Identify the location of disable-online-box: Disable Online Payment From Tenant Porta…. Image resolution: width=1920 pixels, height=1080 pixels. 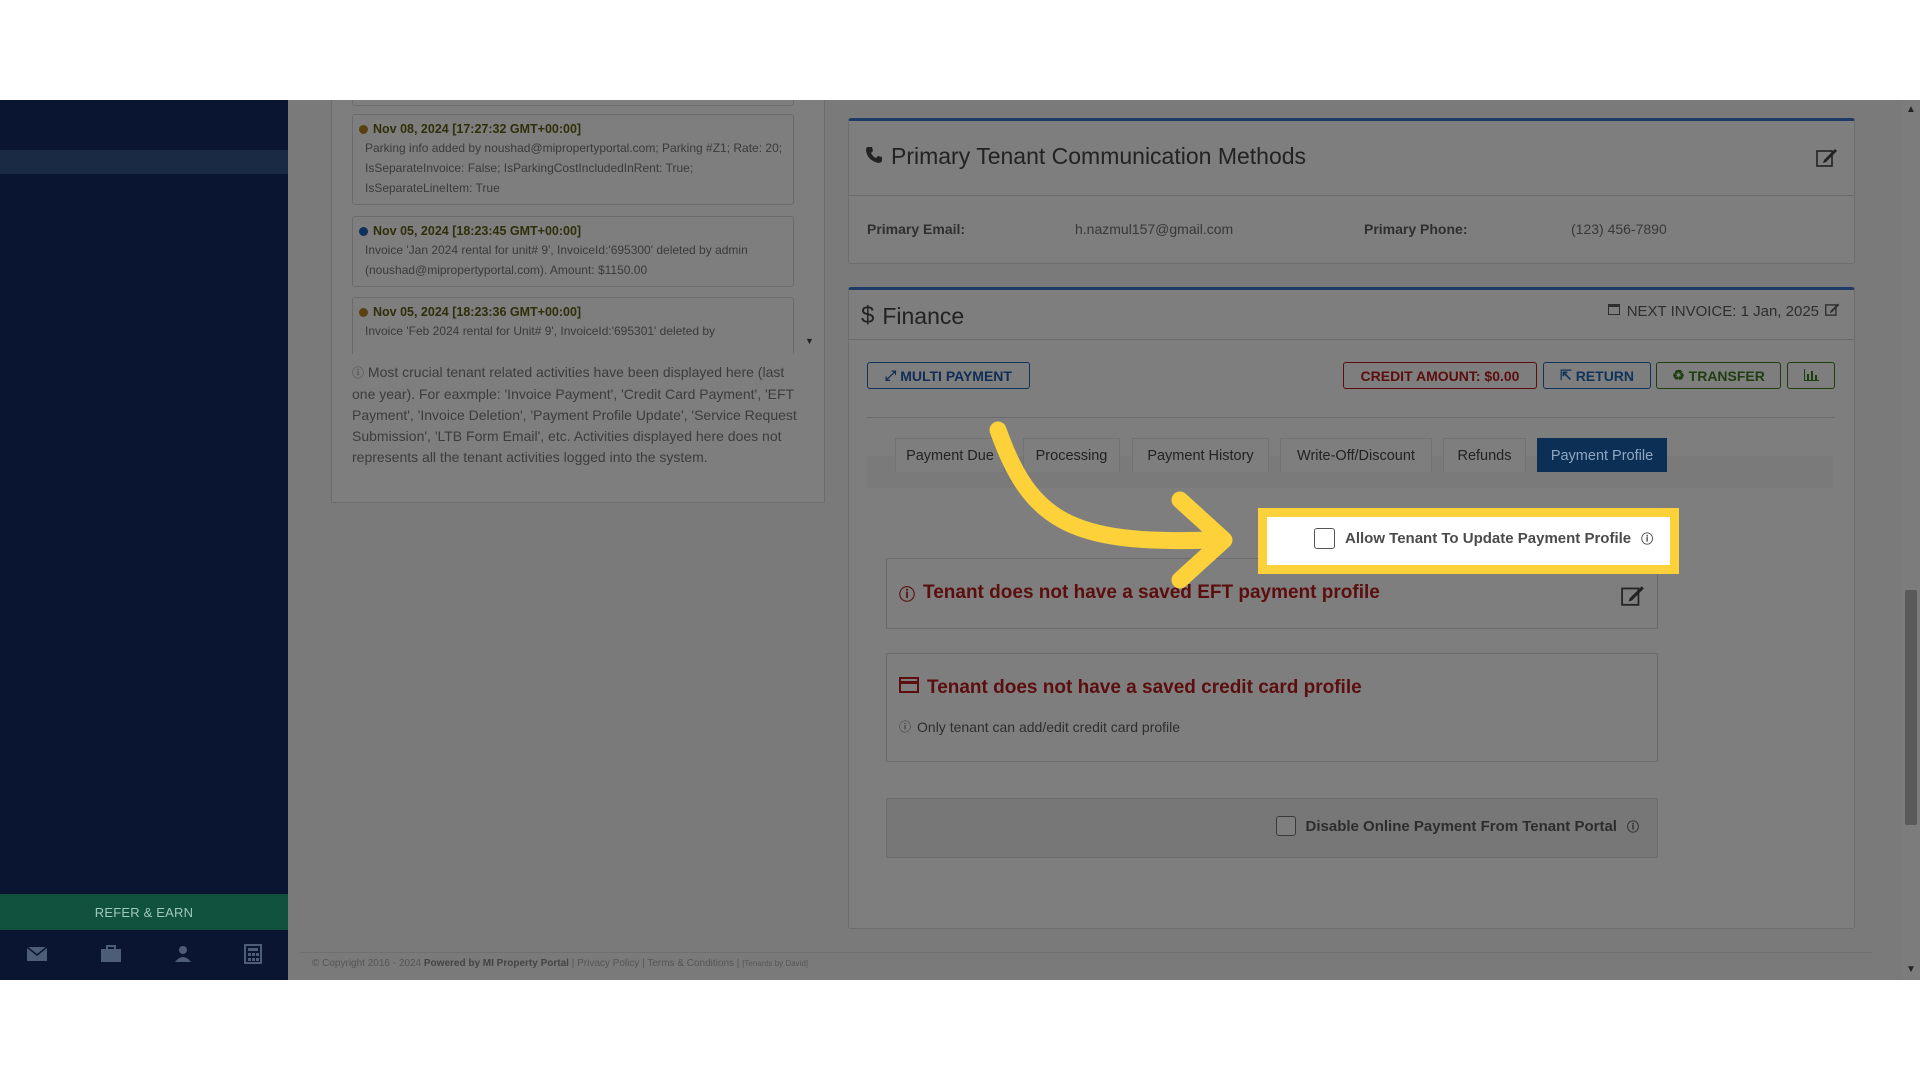
(1272, 828).